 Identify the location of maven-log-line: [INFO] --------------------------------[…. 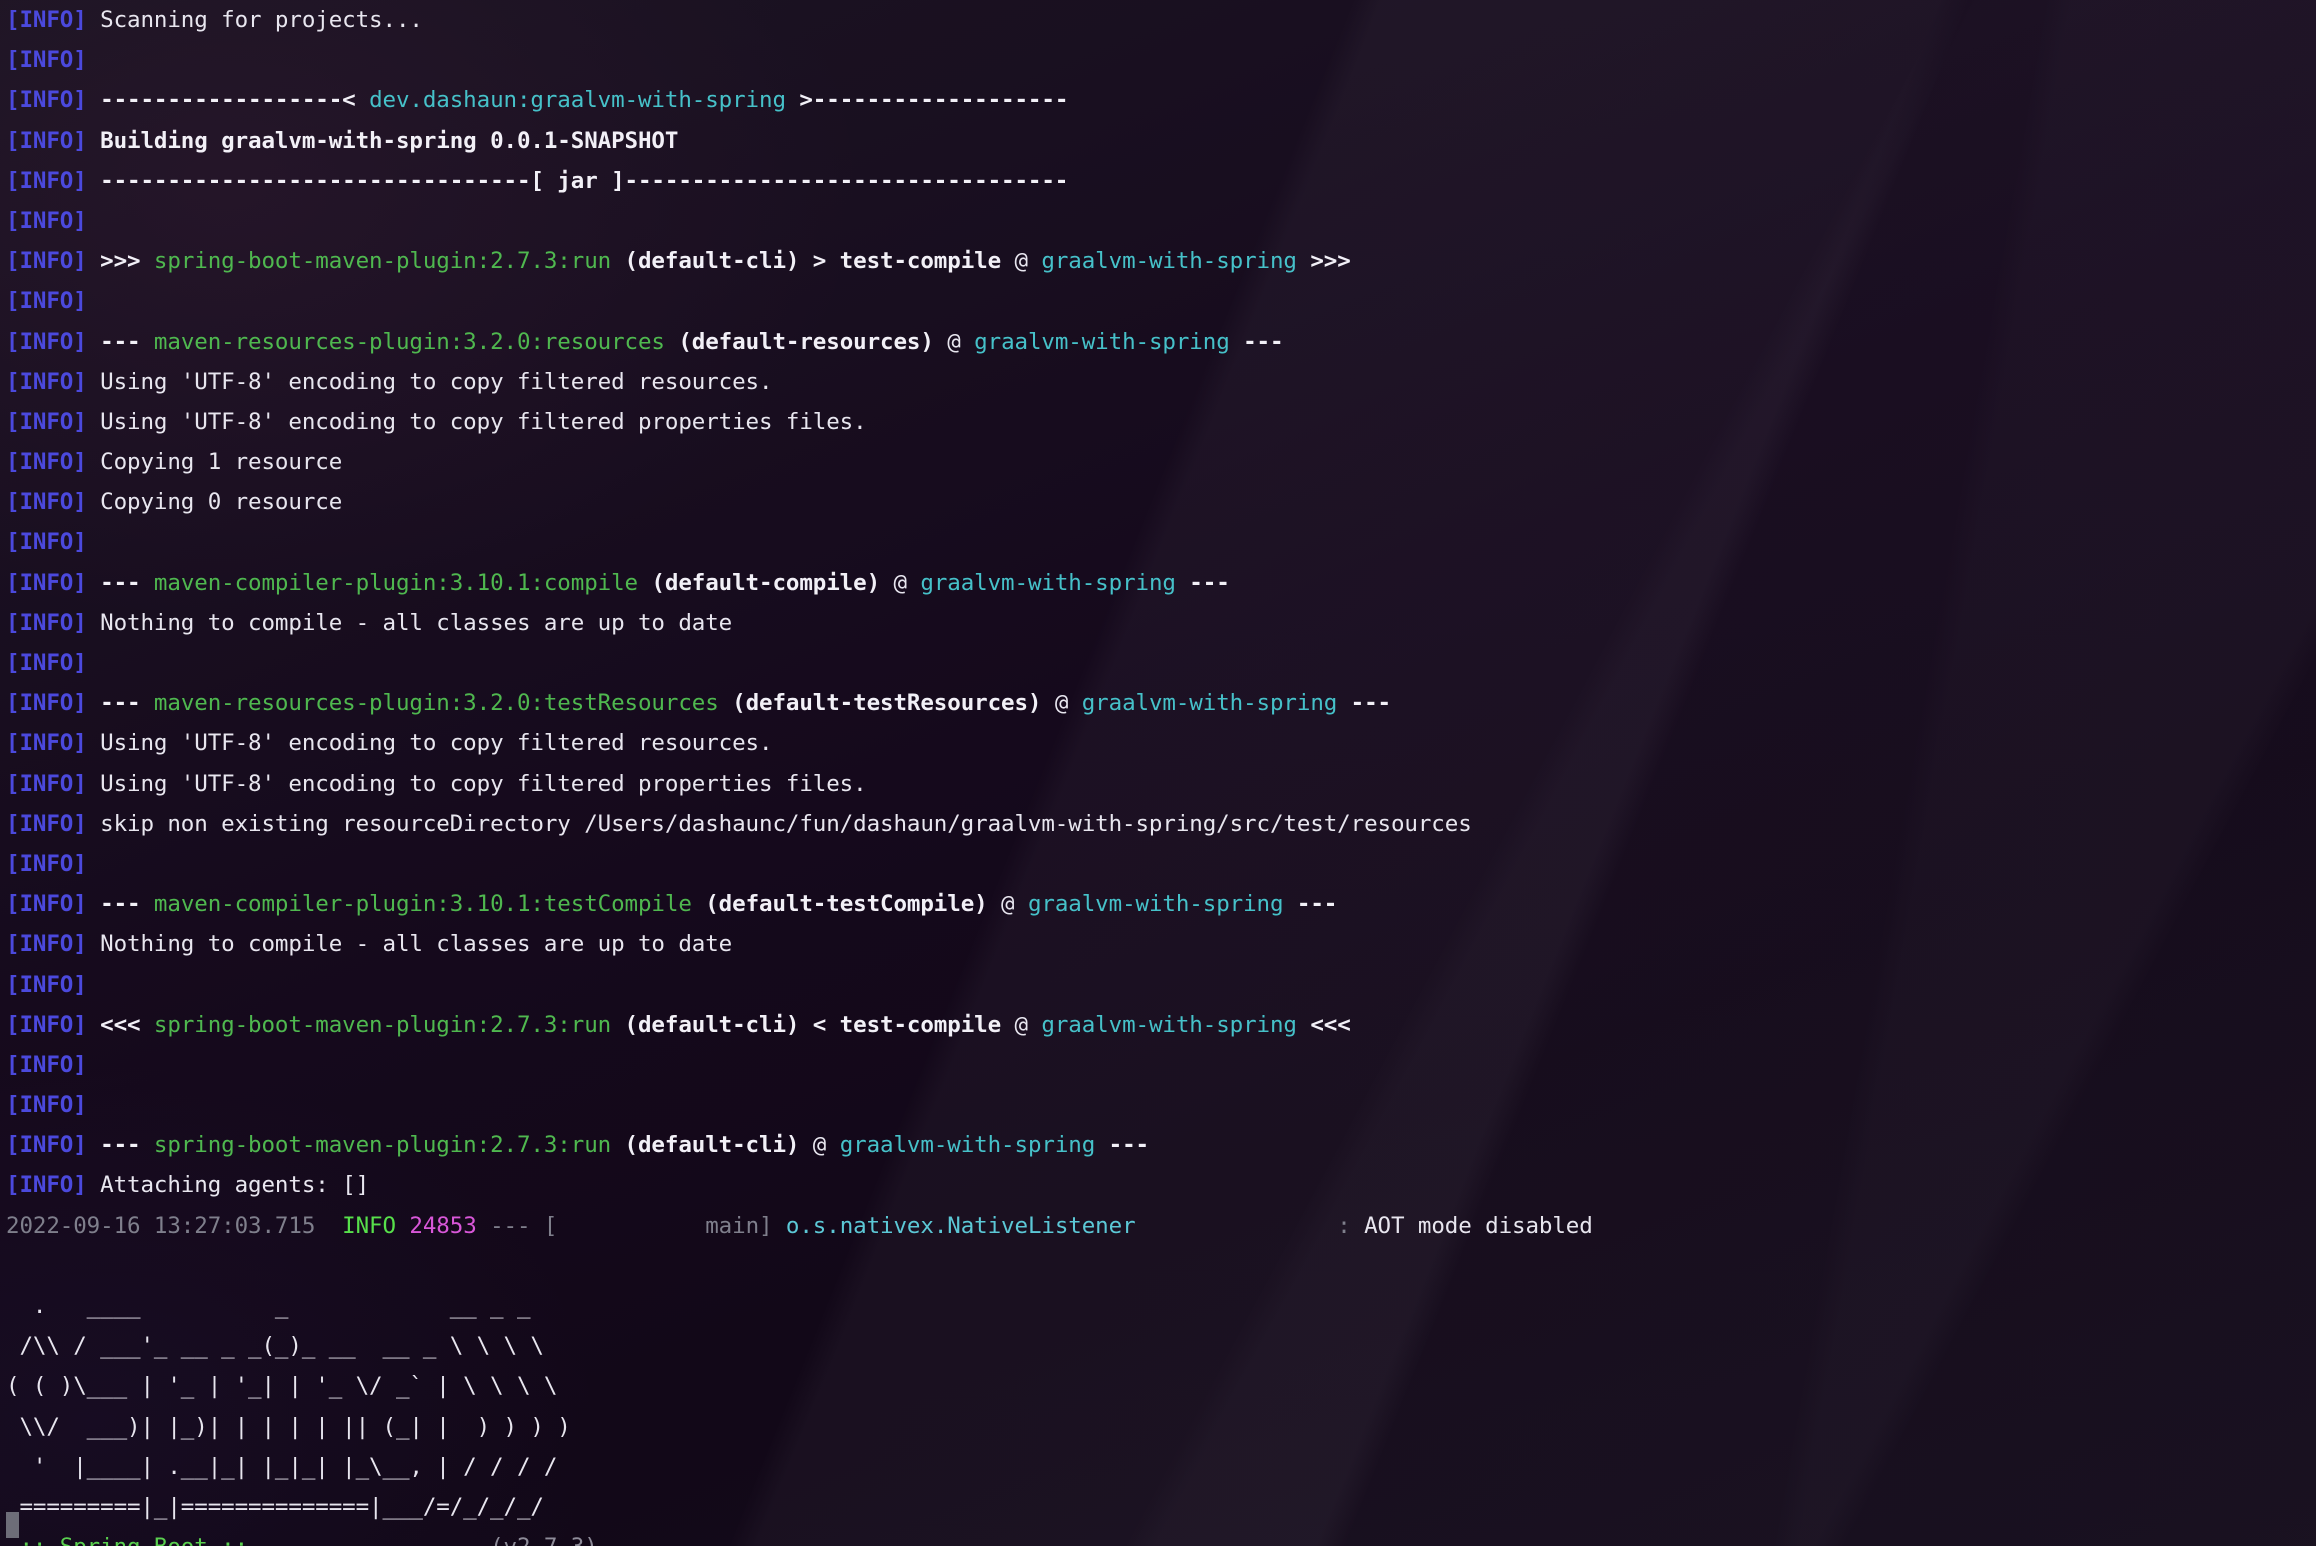
(1161, 181).